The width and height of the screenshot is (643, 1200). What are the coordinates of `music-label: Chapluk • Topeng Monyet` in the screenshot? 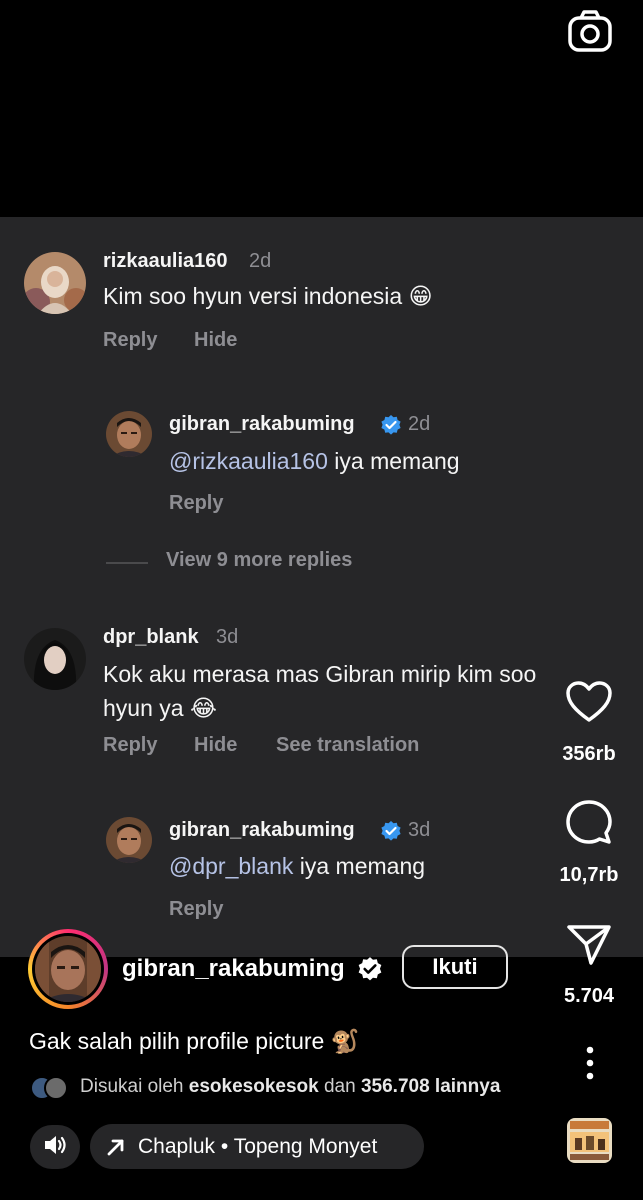 It's located at (258, 1146).